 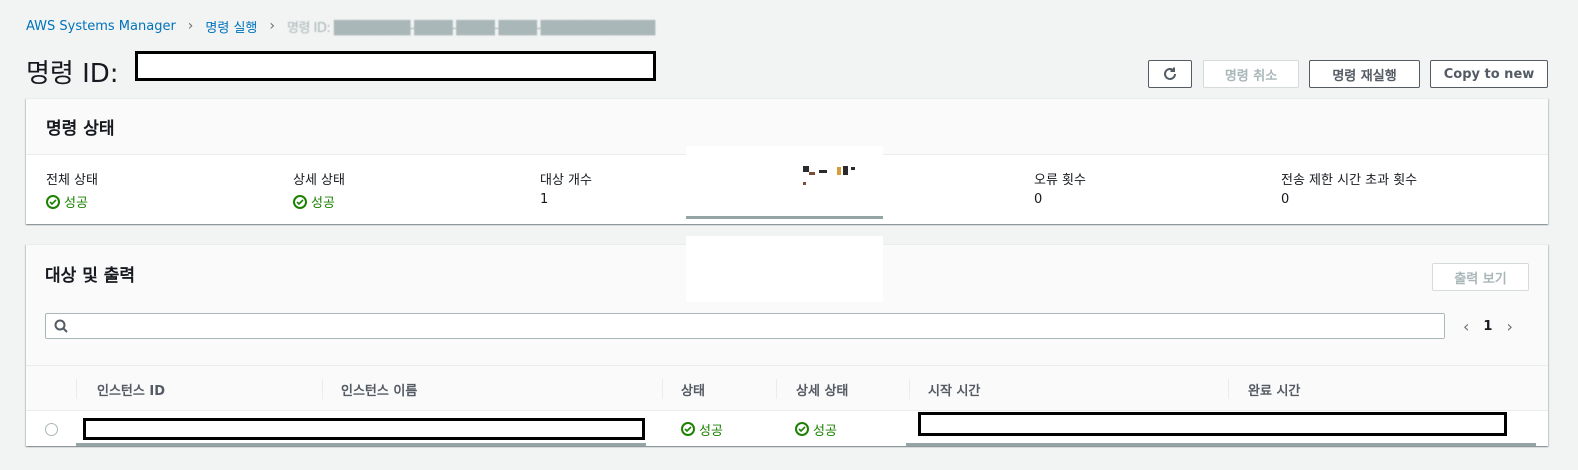 I want to click on overall-status: 전체 상태 성공, so click(x=169, y=197).